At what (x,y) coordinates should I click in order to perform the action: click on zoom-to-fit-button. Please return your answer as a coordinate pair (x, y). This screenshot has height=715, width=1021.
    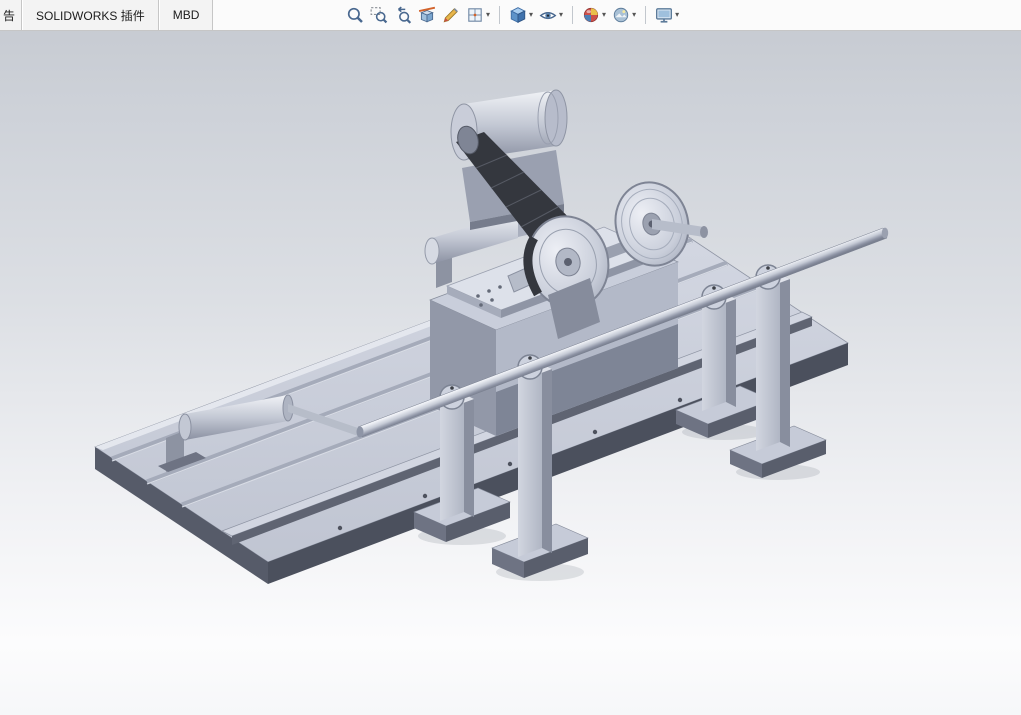
    Looking at the image, I should click on (355, 15).